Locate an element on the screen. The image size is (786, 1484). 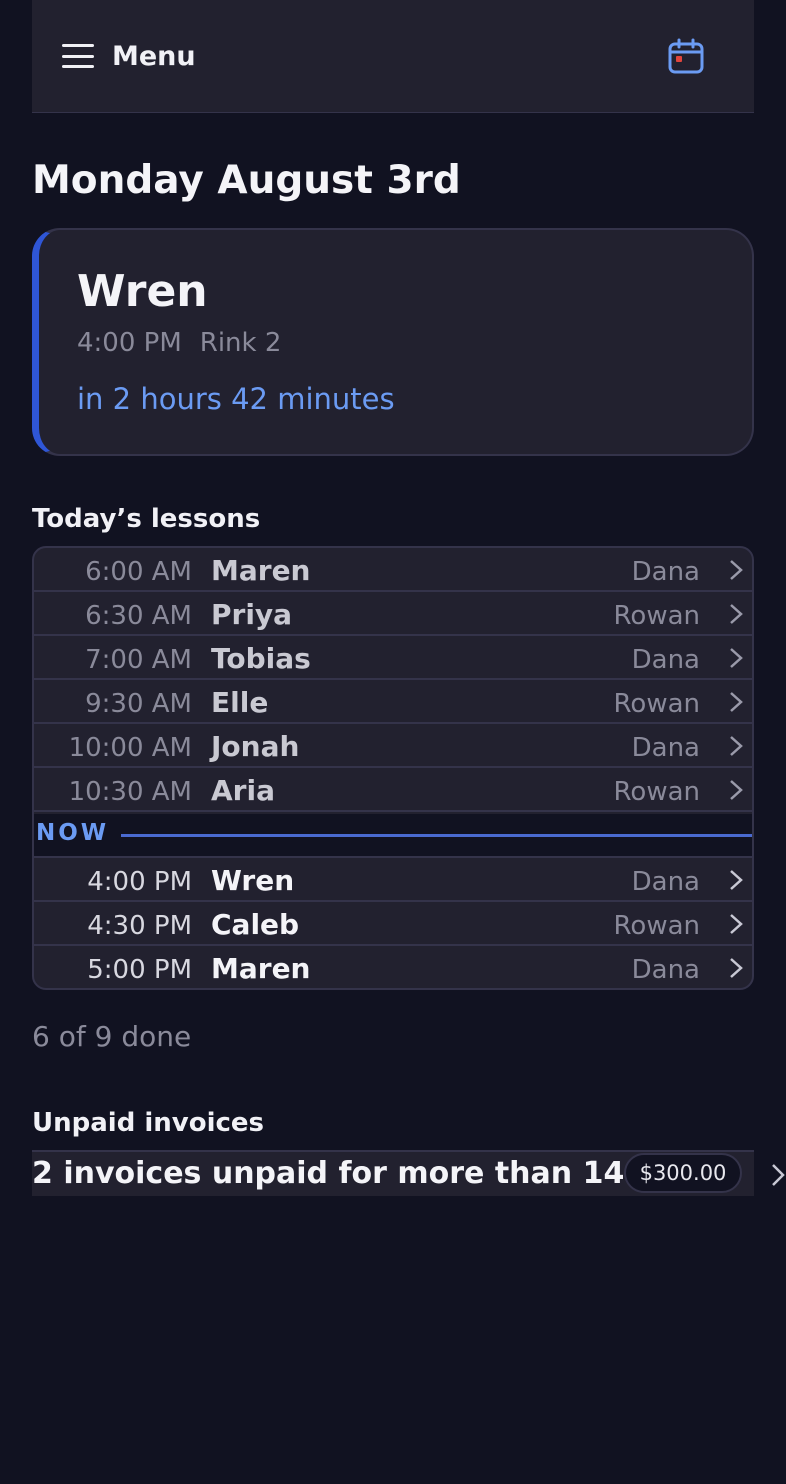
lesson-row: 4:00 PM Wren Dana is located at coordinates (393, 880).